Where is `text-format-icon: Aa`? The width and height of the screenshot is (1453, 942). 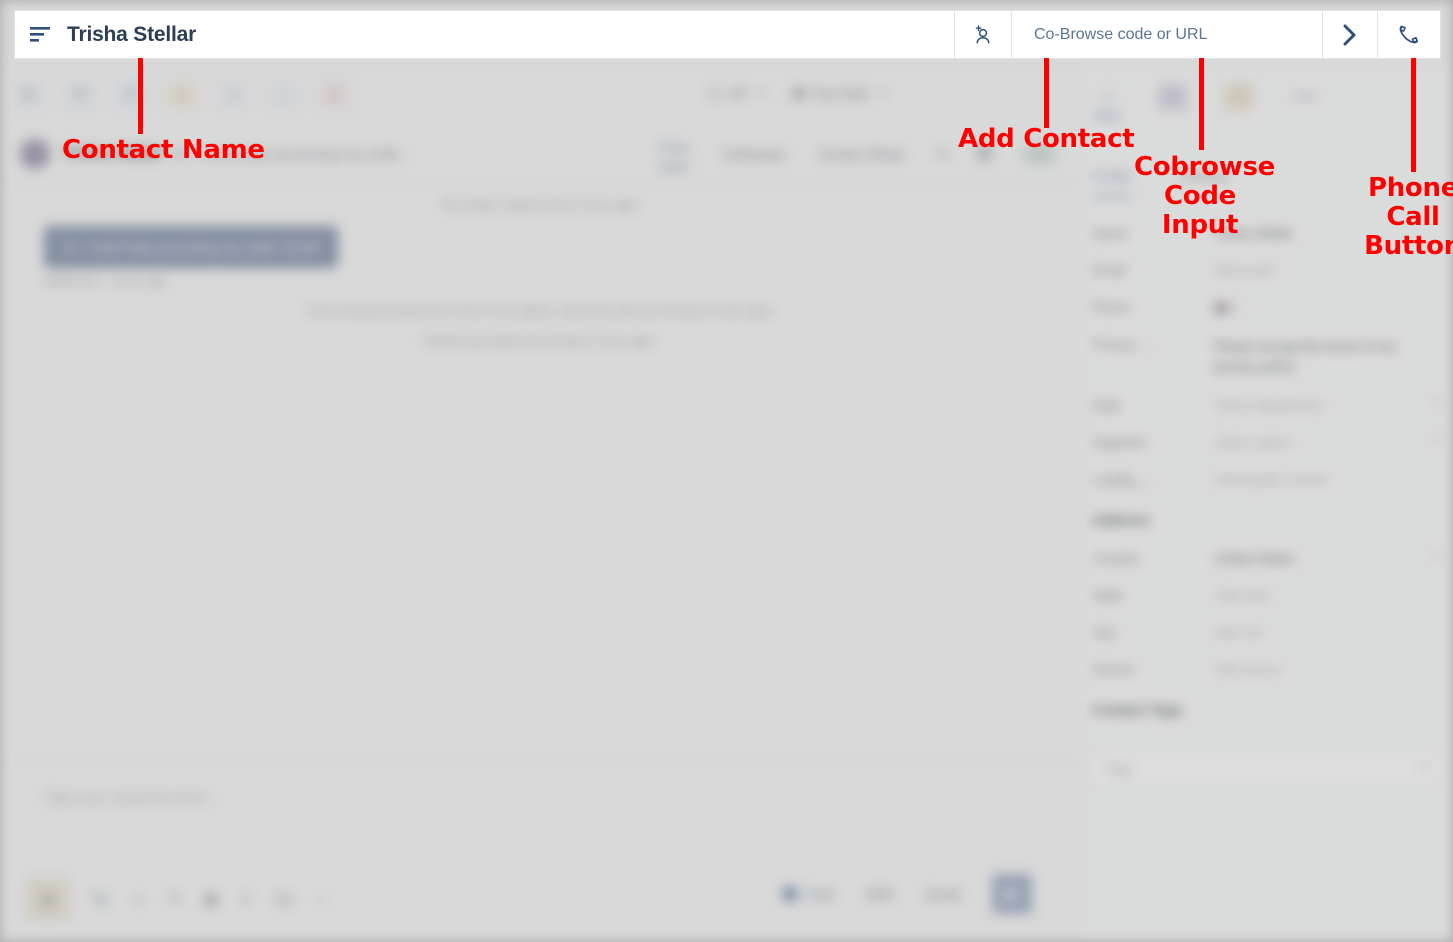 text-format-icon: Aa is located at coordinates (283, 899).